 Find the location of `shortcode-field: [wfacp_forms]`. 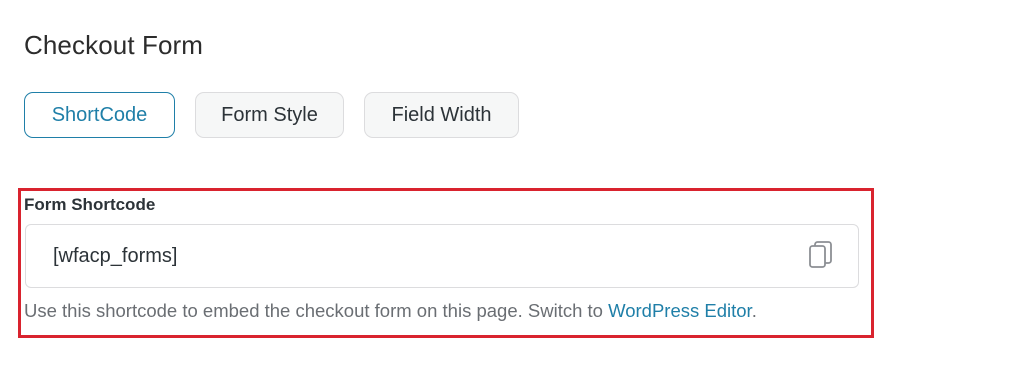

shortcode-field: [wfacp_forms] is located at coordinates (442, 256).